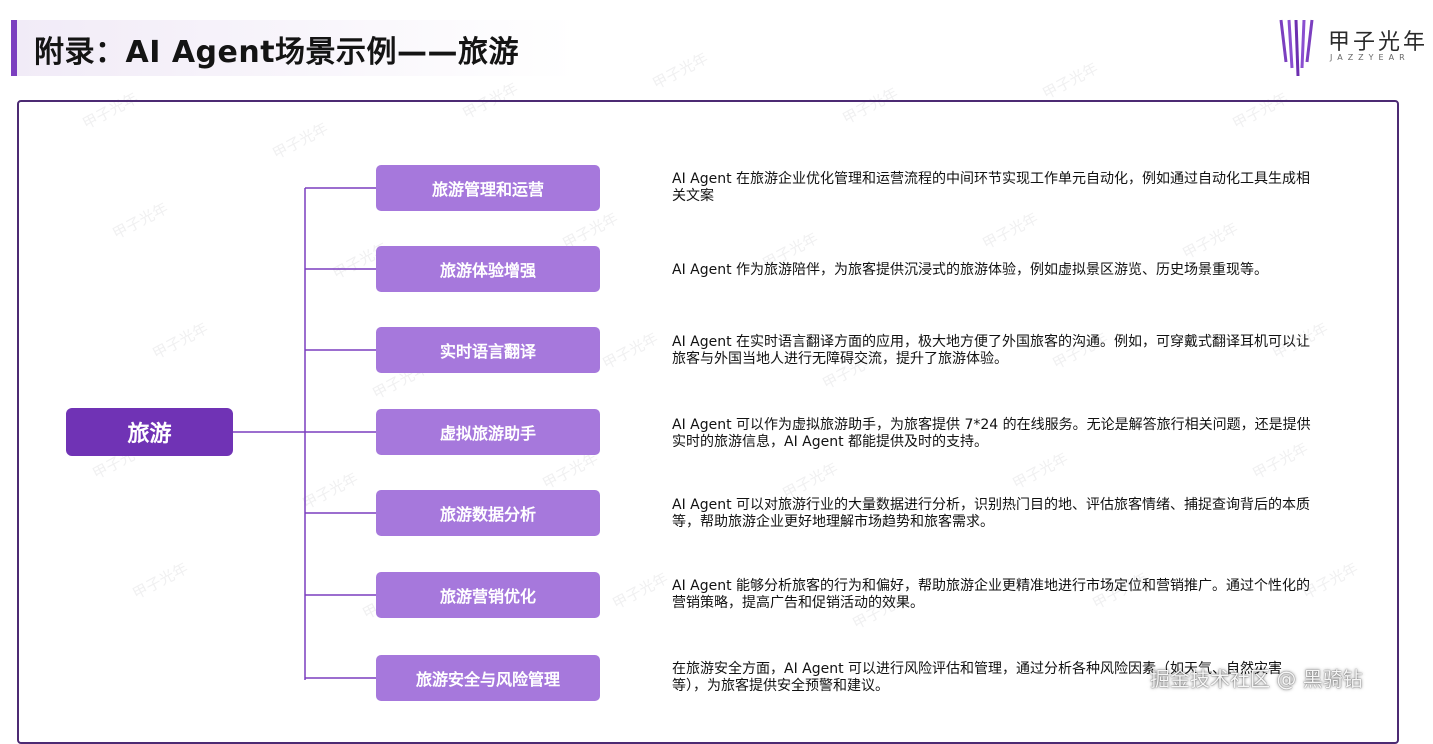 This screenshot has height=744, width=1433. I want to click on branch-node: 旅游体验增强, so click(488, 269).